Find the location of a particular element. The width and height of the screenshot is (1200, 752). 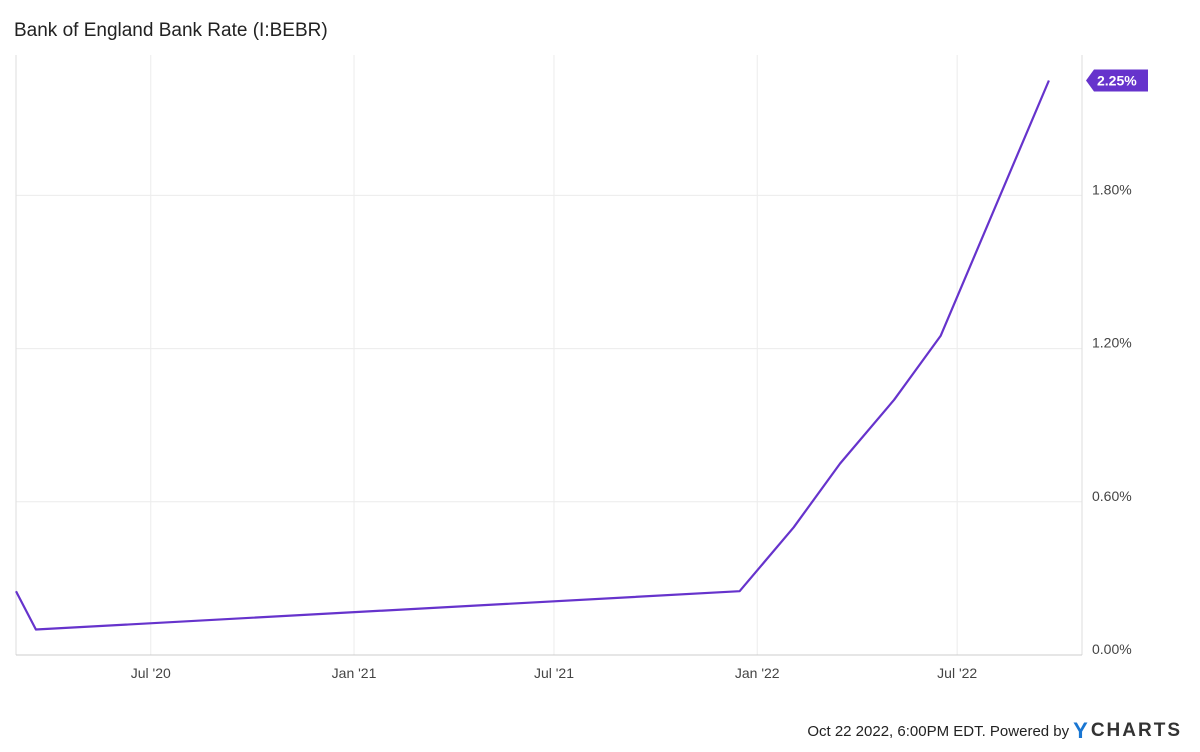

y-tick-labels: 0.00% 0.60% 1.20% 1.80% is located at coordinates (1112, 419).